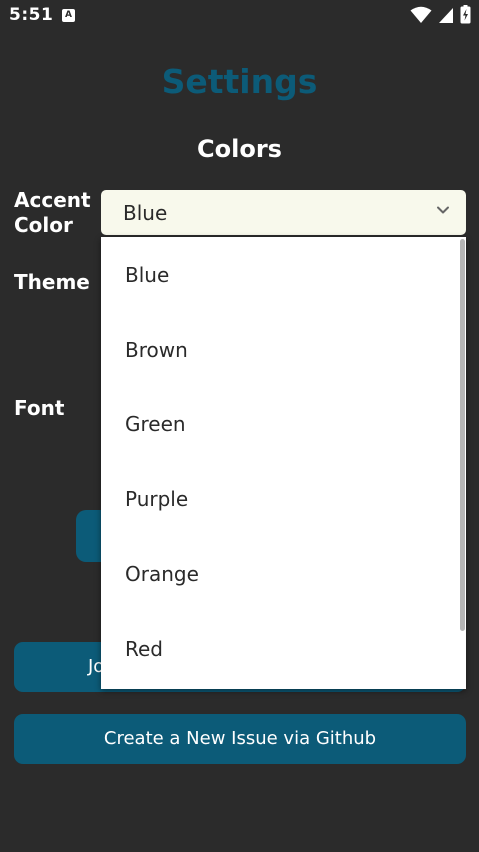  I want to click on dropdown-option-purple: Purple, so click(279, 500).